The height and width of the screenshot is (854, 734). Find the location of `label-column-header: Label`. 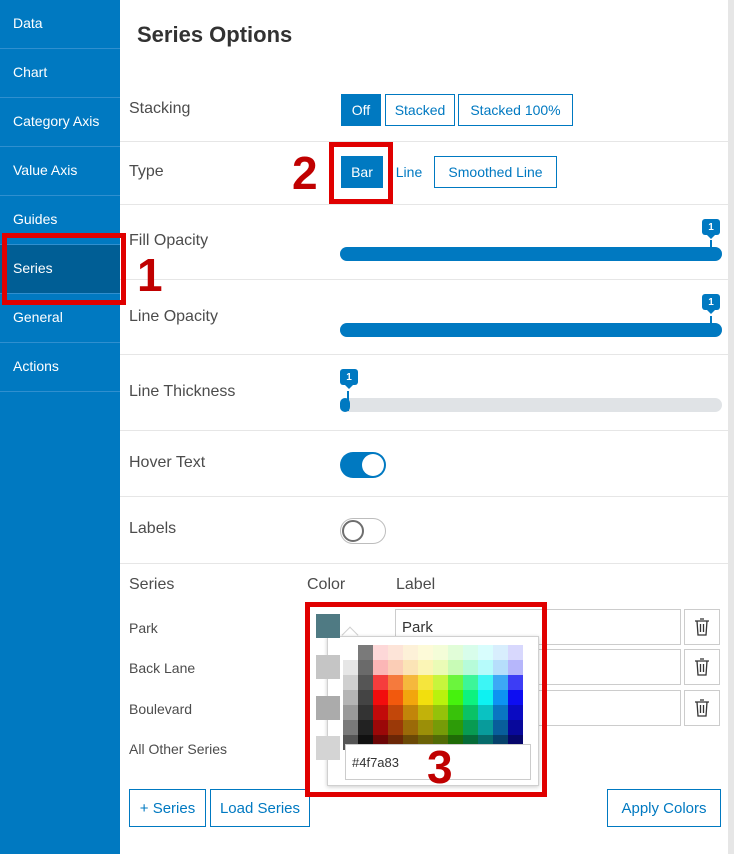

label-column-header: Label is located at coordinates (416, 584).